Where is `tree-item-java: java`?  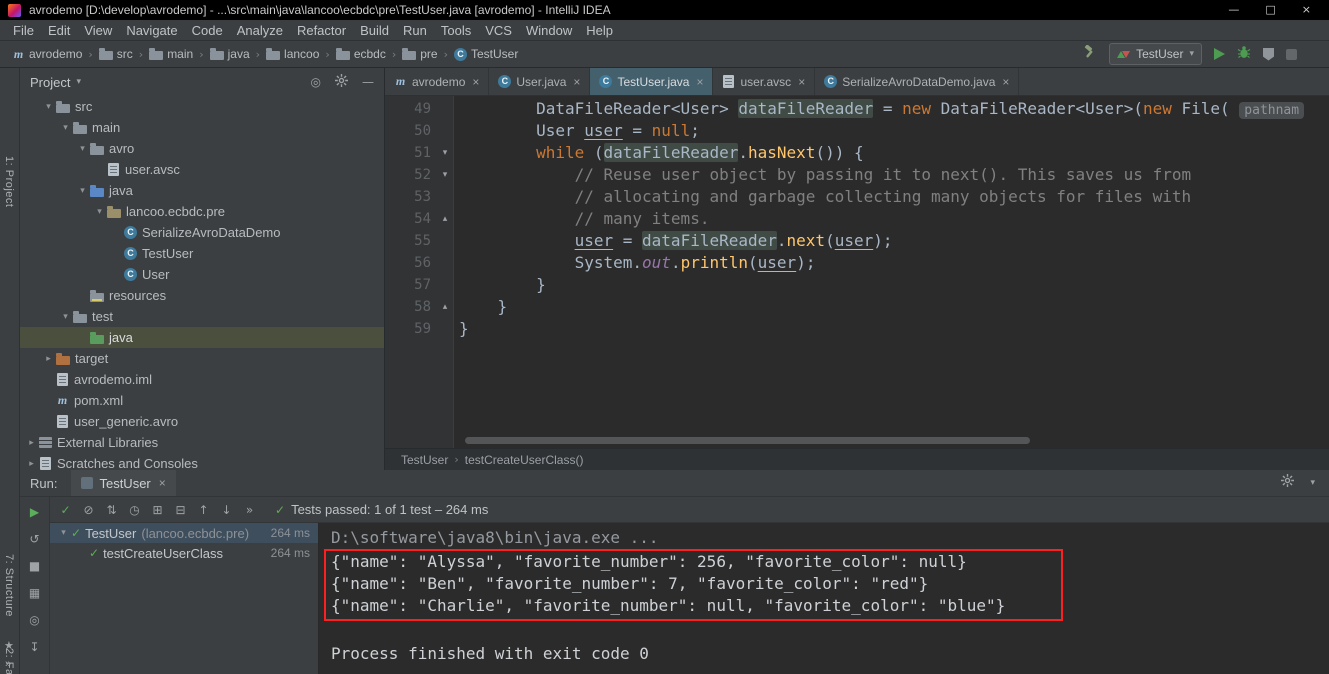
tree-item-java: java is located at coordinates (202, 337).